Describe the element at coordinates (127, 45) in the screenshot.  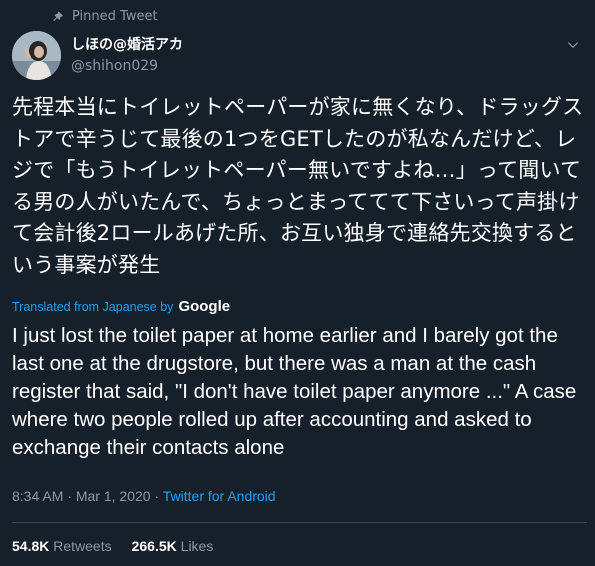
I see `display-name: しほの@婚活アカ` at that location.